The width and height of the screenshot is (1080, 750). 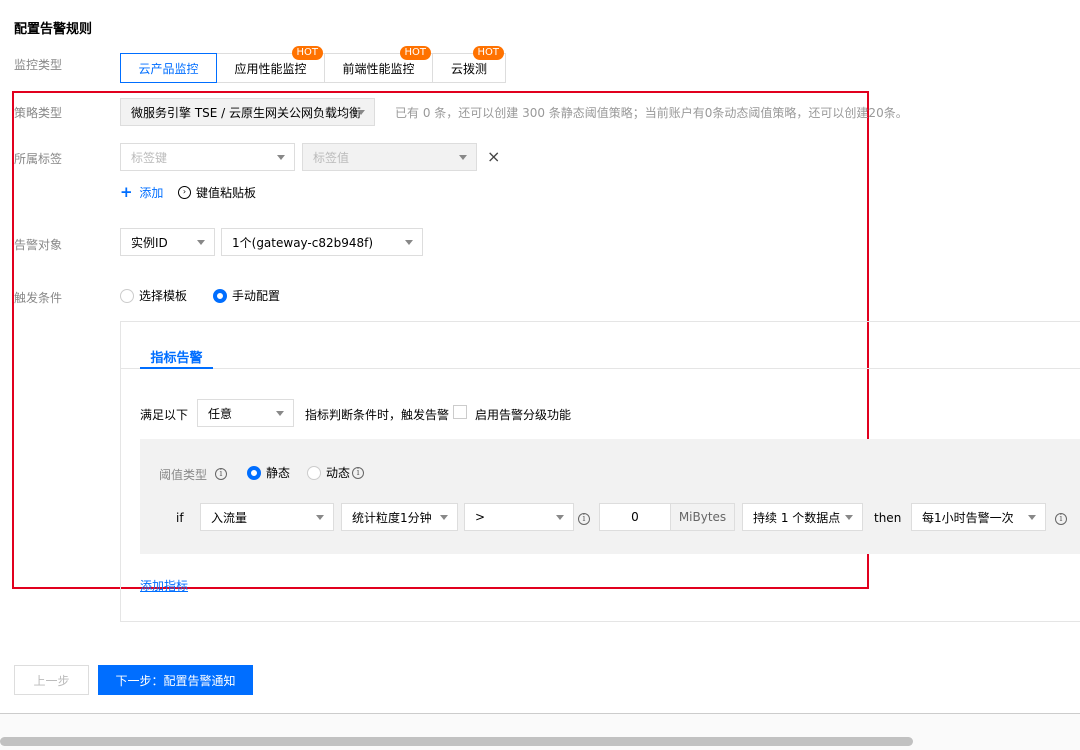 I want to click on policy-type-value: 微服务引擎 TSE / 云原生网关公网负载均衡, so click(x=246, y=112).